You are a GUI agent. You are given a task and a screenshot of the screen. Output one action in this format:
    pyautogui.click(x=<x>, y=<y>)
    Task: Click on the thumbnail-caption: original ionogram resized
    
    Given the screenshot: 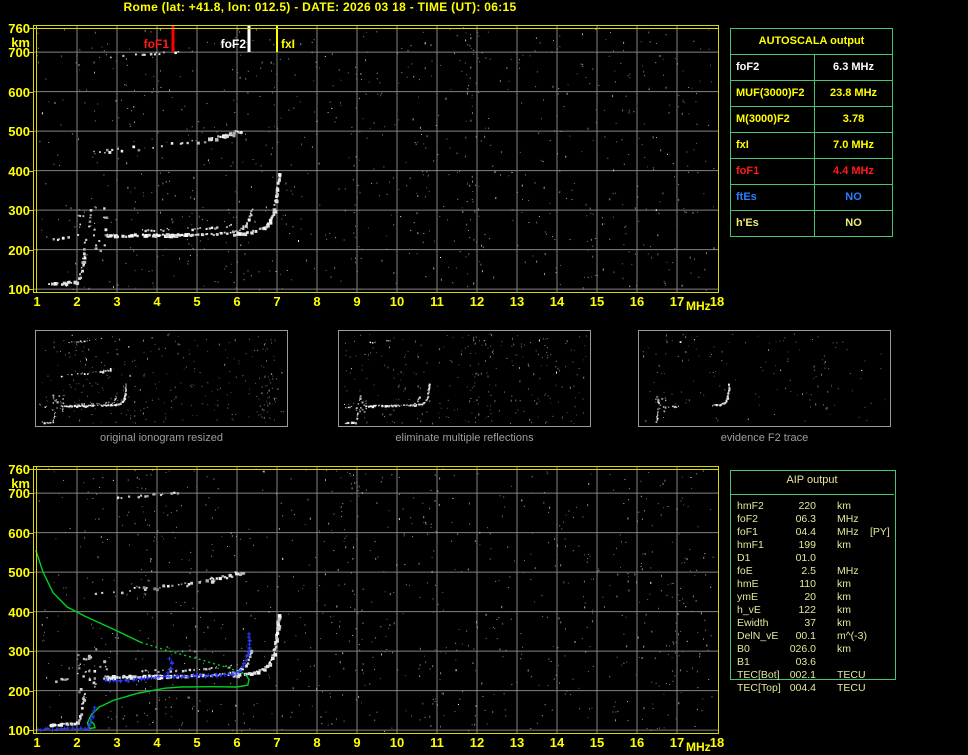 What is the action you would take?
    pyautogui.click(x=161, y=438)
    